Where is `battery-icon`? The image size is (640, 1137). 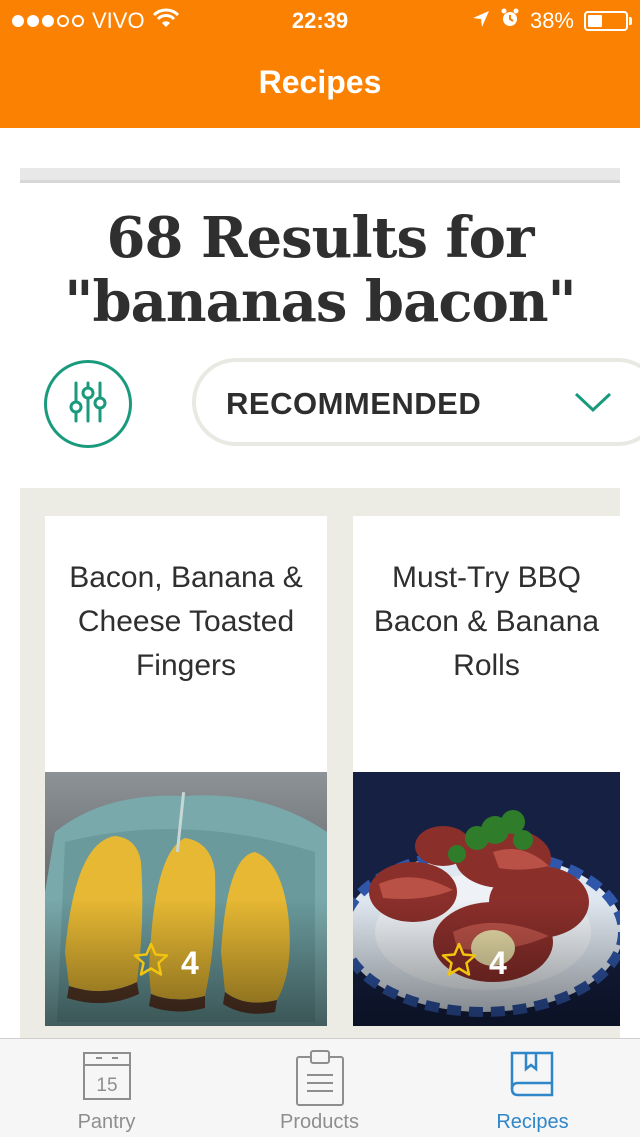 battery-icon is located at coordinates (608, 21).